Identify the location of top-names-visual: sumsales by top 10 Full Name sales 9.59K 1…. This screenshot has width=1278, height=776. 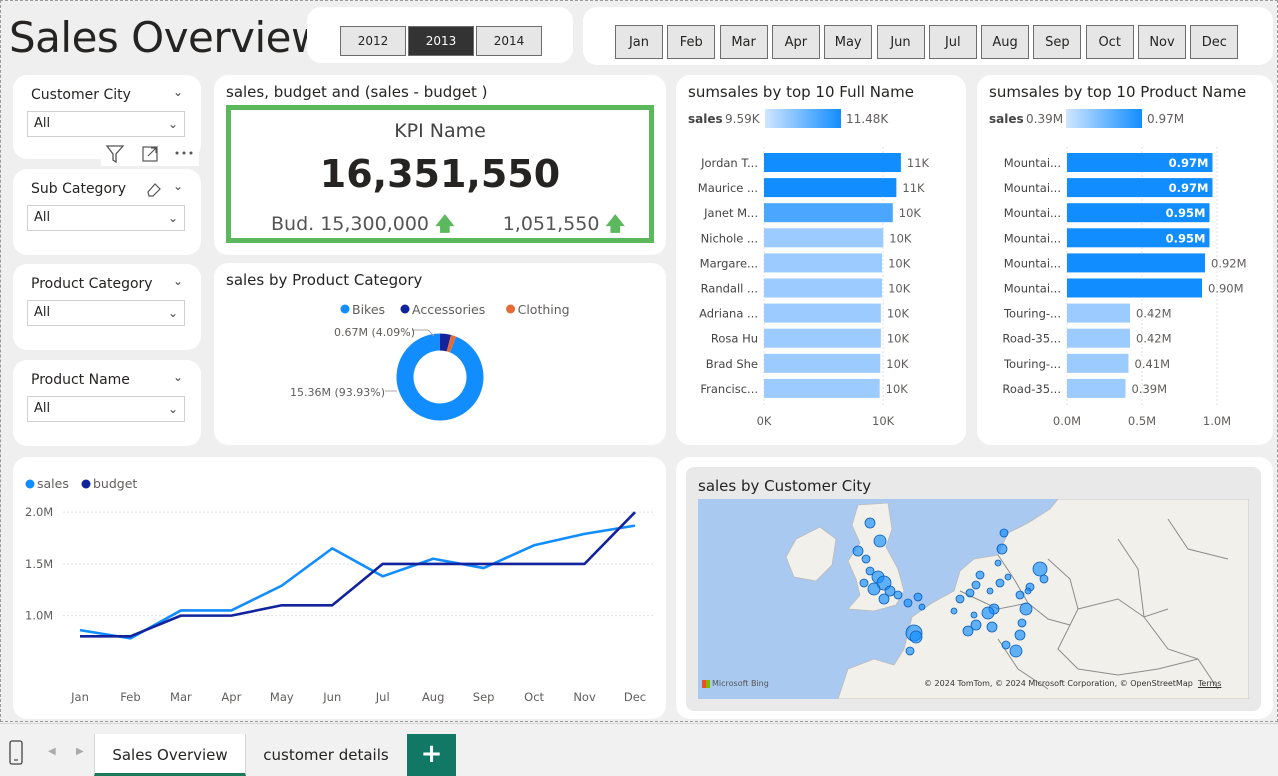
(821, 260).